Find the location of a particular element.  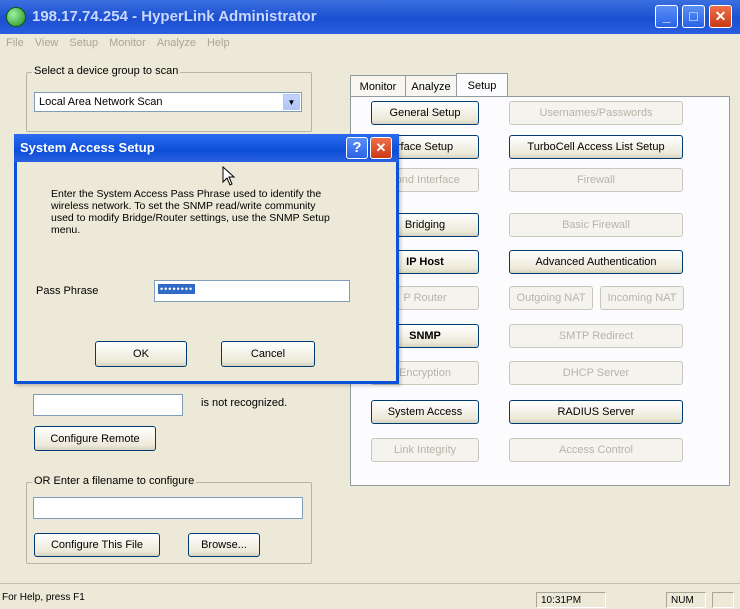

menu-help: Help is located at coordinates (218, 41).